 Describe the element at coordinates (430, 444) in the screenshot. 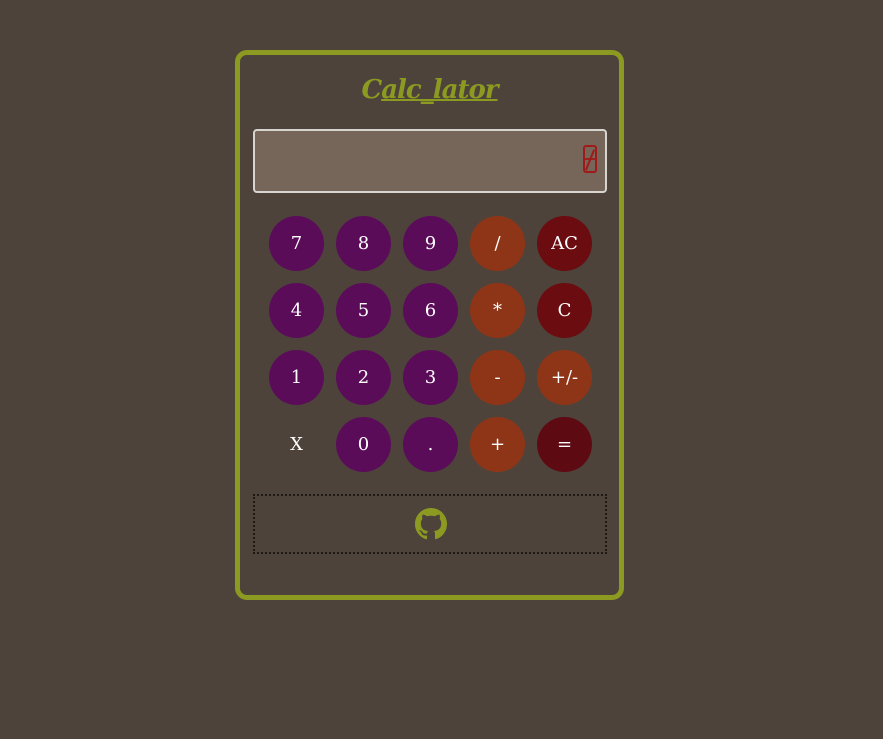

I see `key-decimal: .` at that location.